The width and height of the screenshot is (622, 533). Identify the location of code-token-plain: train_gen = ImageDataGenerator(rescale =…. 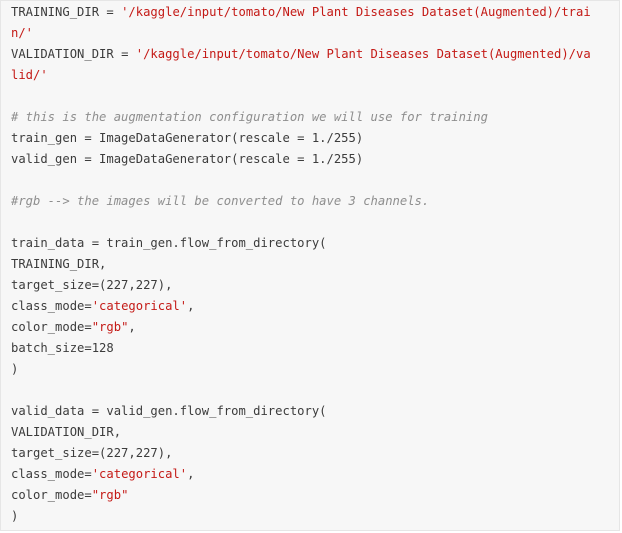
(187, 138).